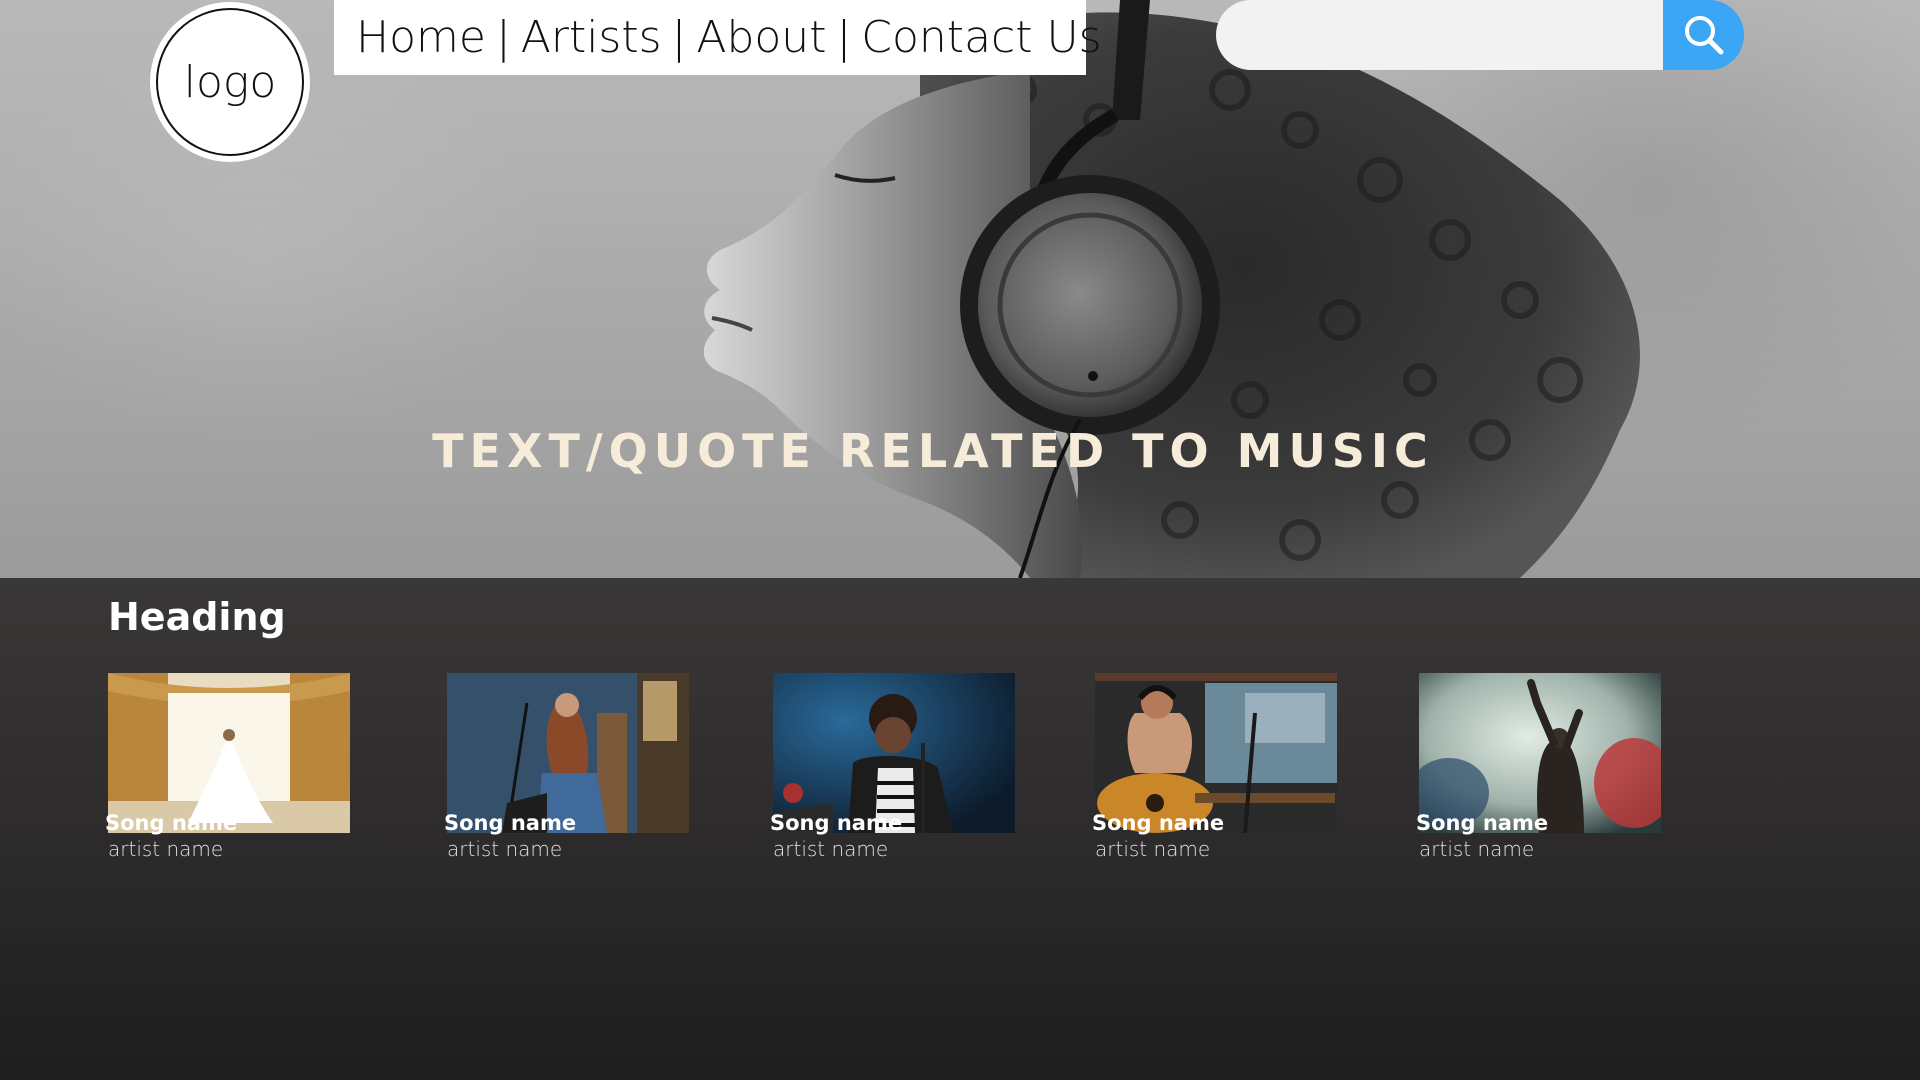 This screenshot has height=1080, width=1920. What do you see at coordinates (761, 37) in the screenshot?
I see `nav-item-about: About` at bounding box center [761, 37].